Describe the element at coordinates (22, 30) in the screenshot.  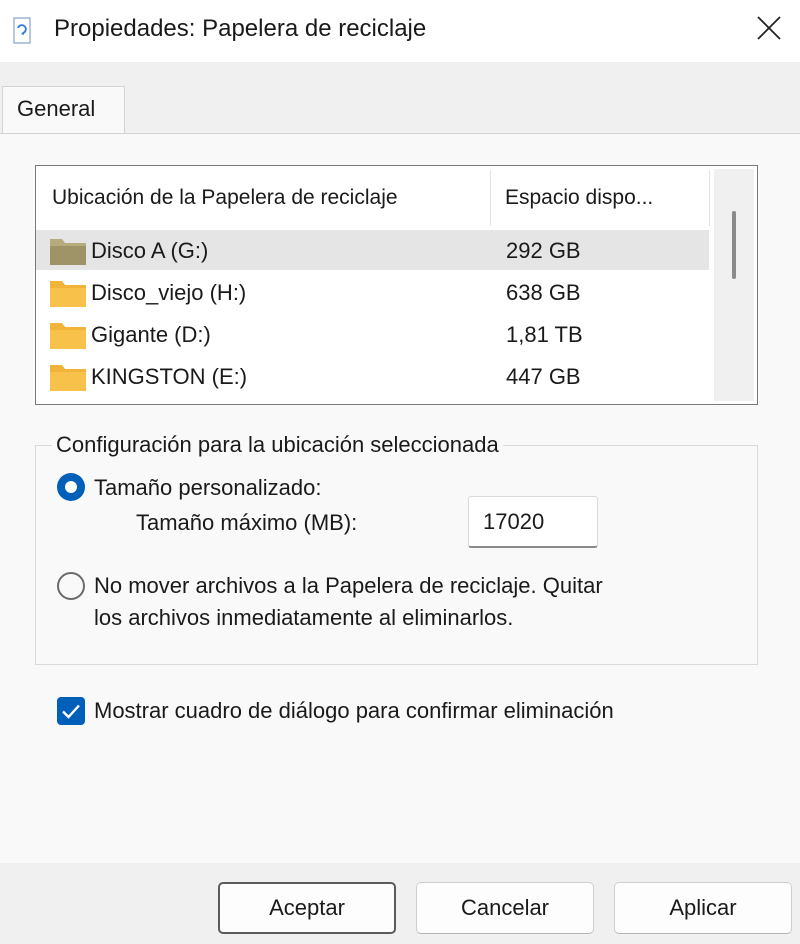
I see `recycle-bin-icon` at that location.